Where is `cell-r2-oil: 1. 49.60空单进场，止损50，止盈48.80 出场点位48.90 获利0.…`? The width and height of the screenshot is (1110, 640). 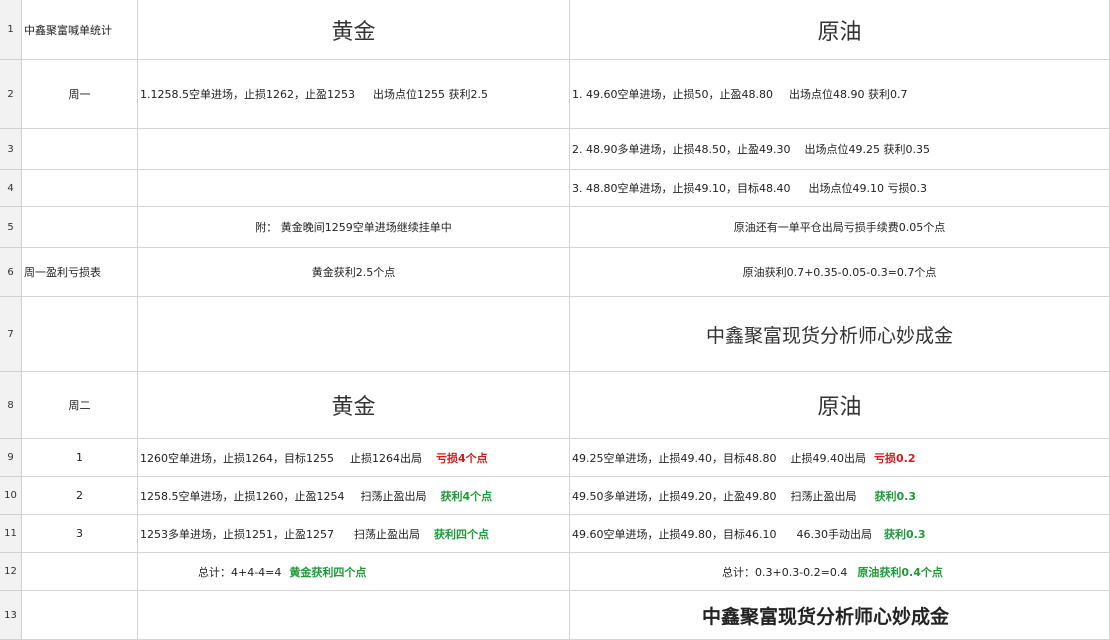
cell-r2-oil: 1. 49.60空单进场，止损50，止盈48.80 出场点位48.90 获利0.… is located at coordinates (840, 94).